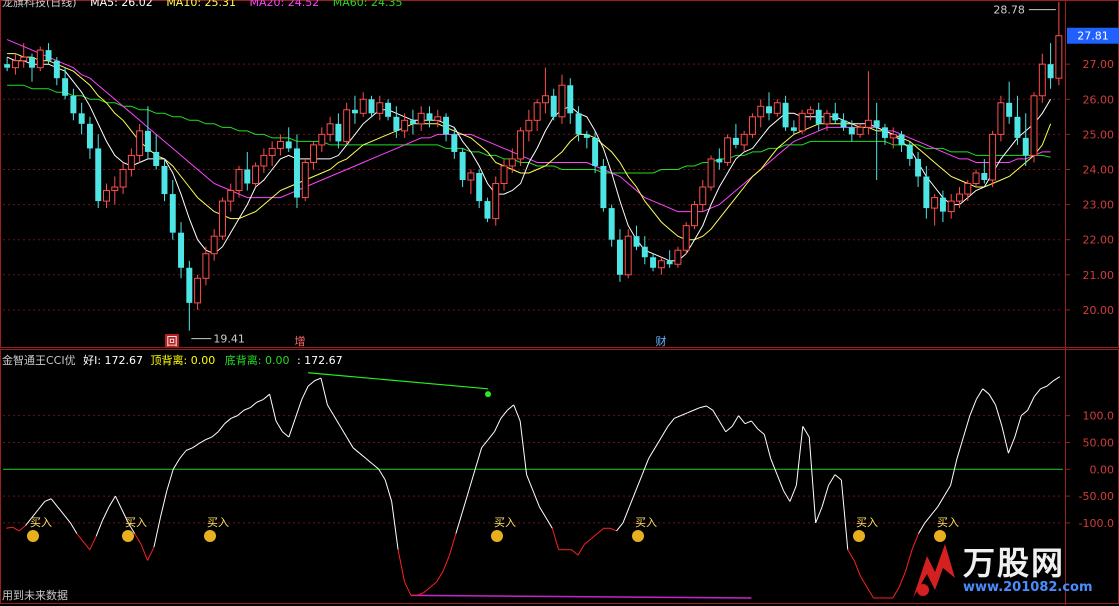 This screenshot has width=1119, height=606. What do you see at coordinates (934, 571) in the screenshot?
I see `watermark-bull-icon` at bounding box center [934, 571].